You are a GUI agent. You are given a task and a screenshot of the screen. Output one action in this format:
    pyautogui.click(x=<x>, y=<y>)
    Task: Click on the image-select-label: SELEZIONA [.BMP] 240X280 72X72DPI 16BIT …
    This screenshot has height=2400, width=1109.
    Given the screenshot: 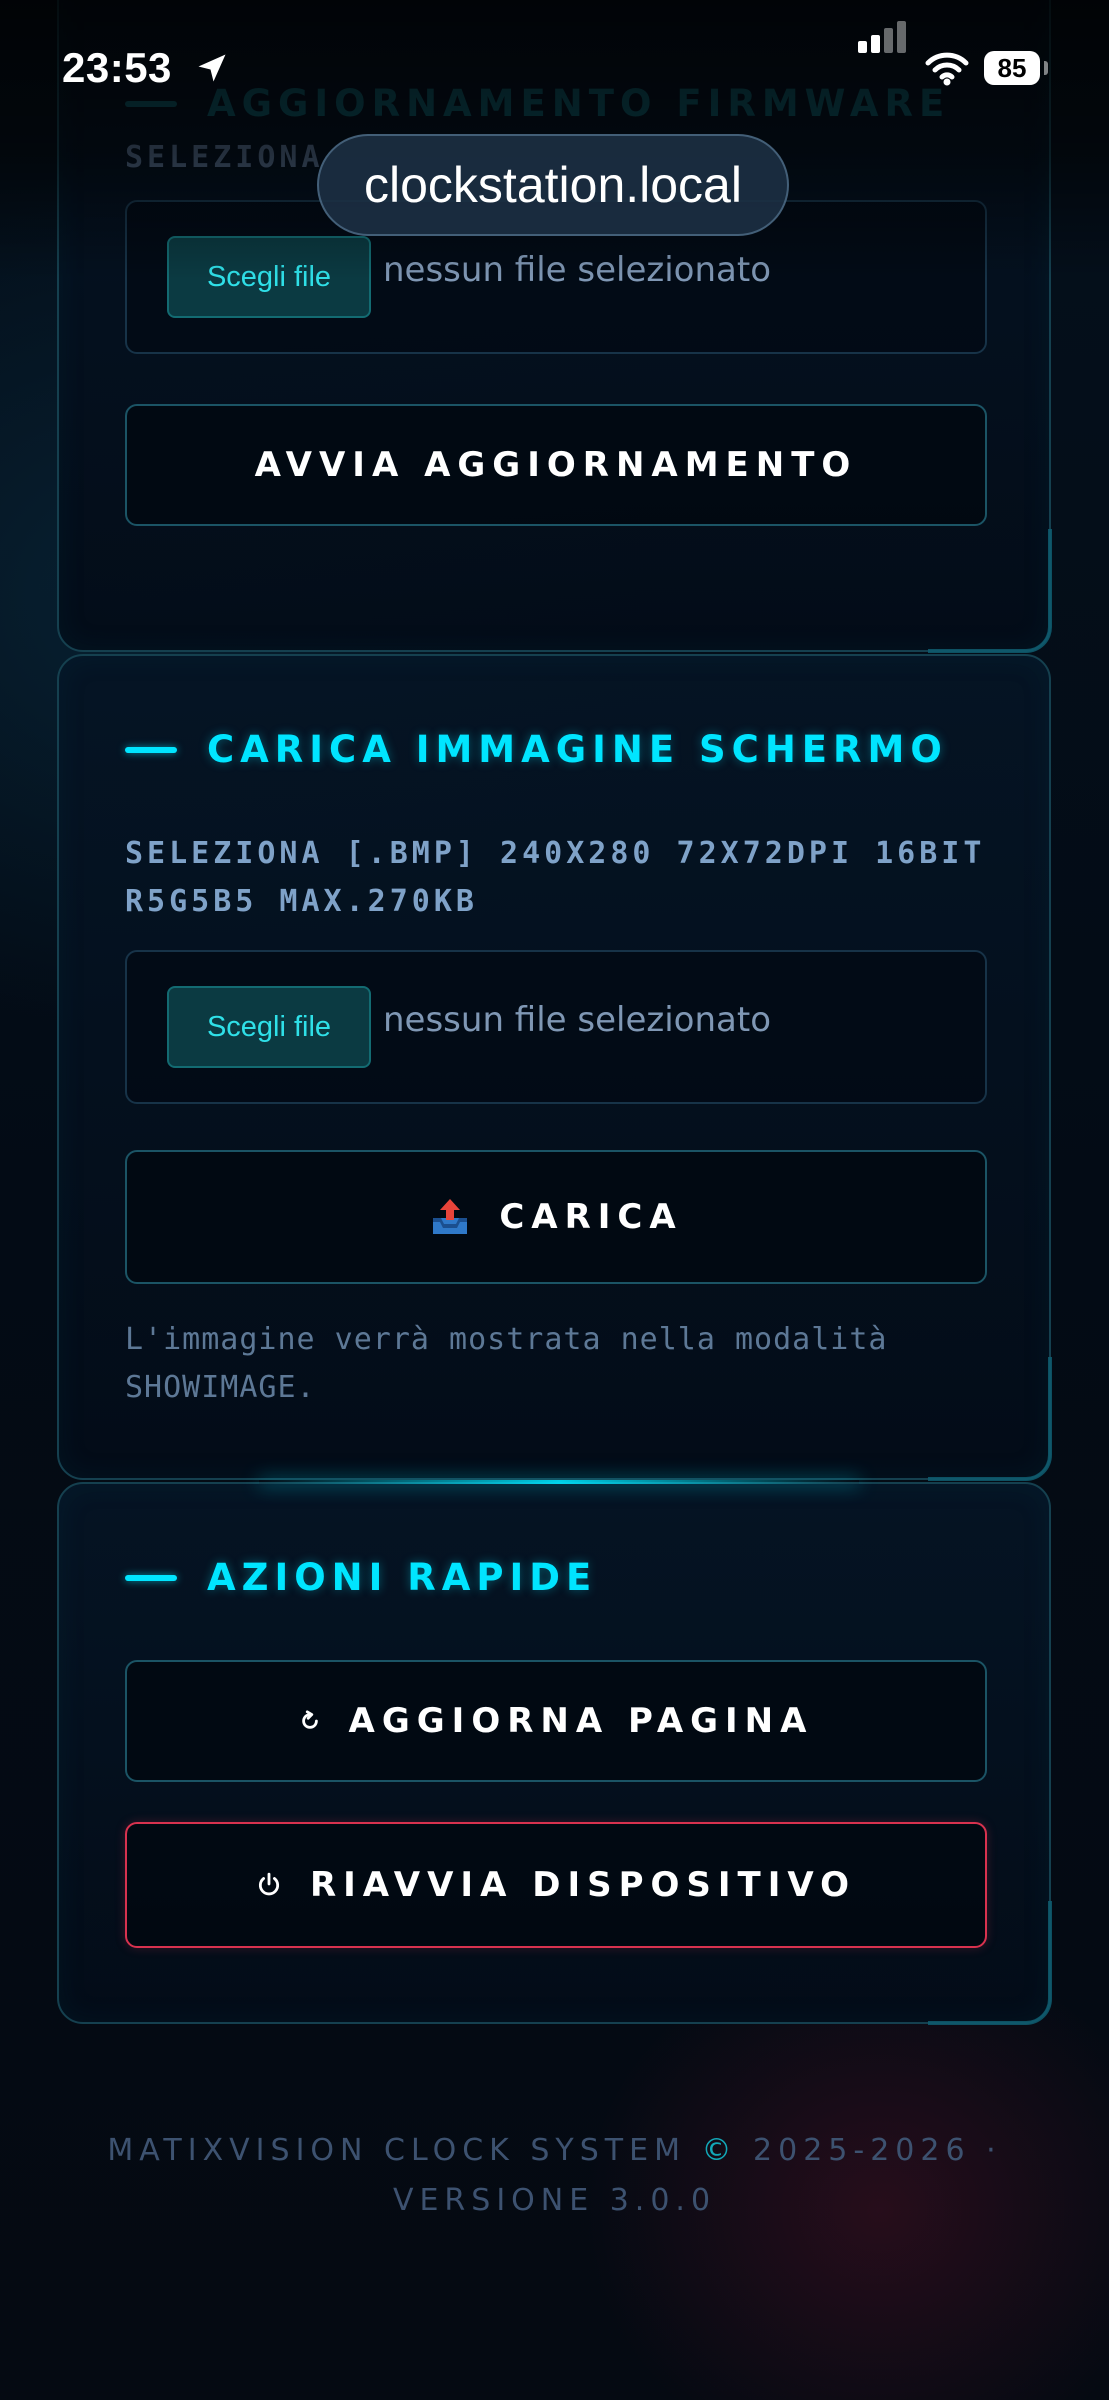 What is the action you would take?
    pyautogui.click(x=555, y=877)
    